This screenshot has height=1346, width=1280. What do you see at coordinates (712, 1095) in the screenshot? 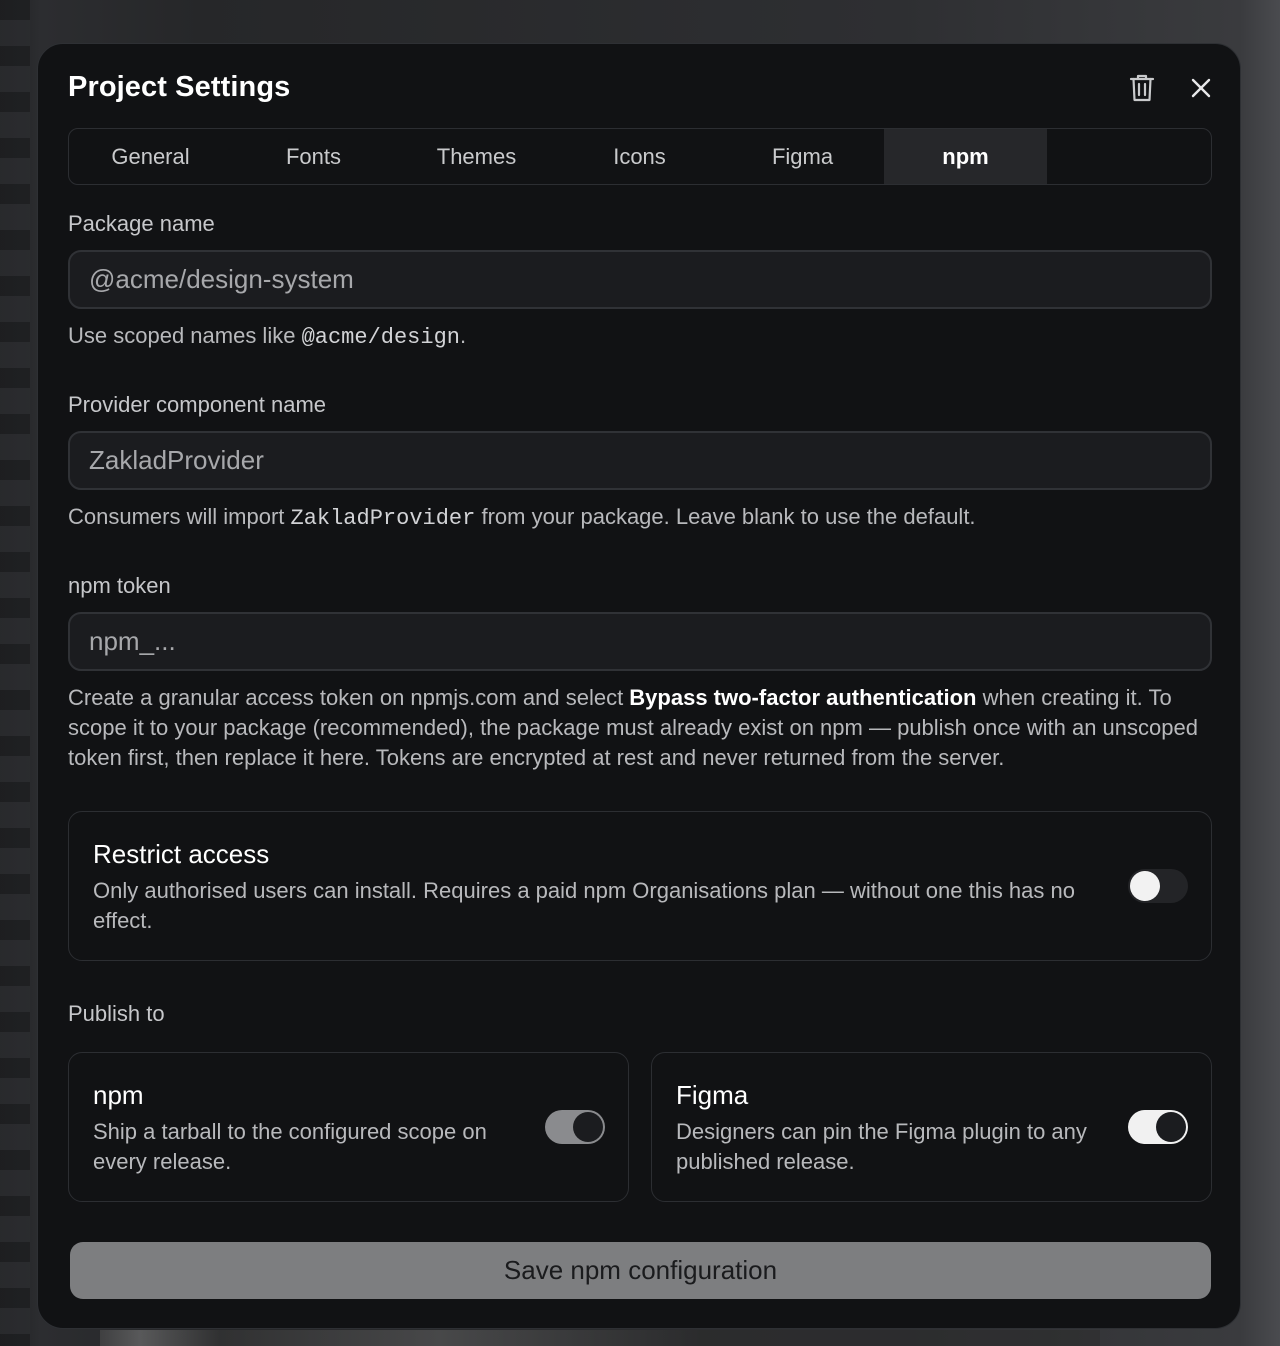
I see `publish-figma-title: Figma` at bounding box center [712, 1095].